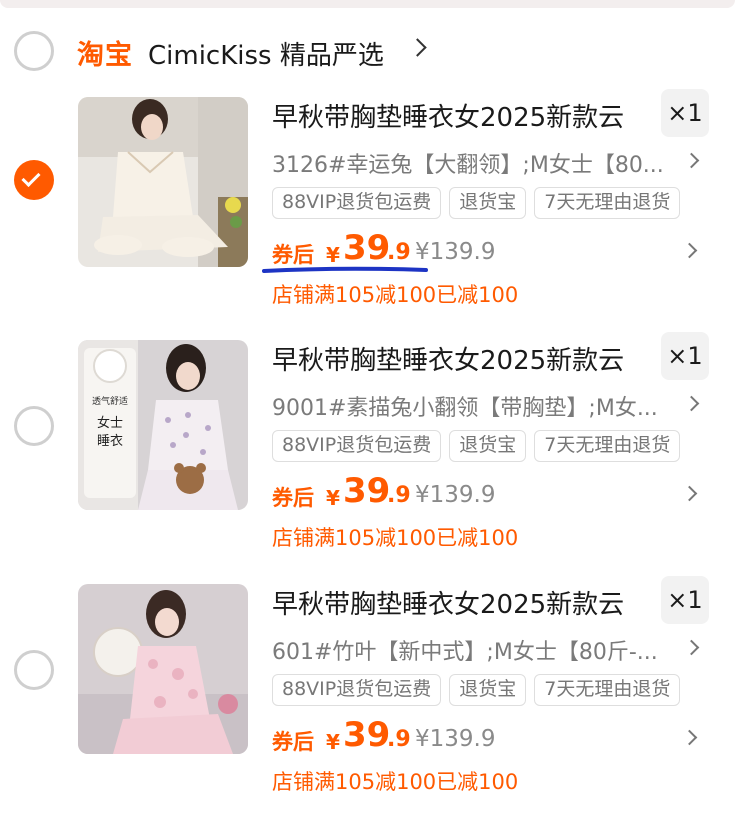  Describe the element at coordinates (34, 51) in the screenshot. I see `shop-select-radio` at that location.